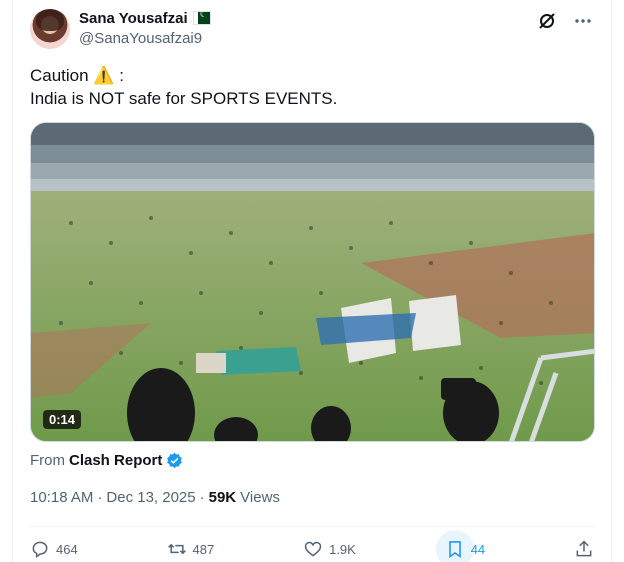  What do you see at coordinates (222, 497) in the screenshot?
I see `views-count: 59K` at bounding box center [222, 497].